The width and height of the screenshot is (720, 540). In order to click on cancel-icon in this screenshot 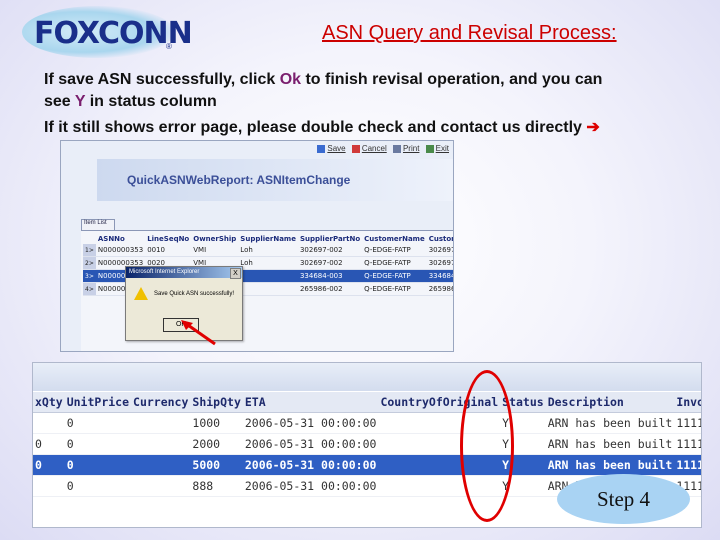, I will do `click(355, 148)`.